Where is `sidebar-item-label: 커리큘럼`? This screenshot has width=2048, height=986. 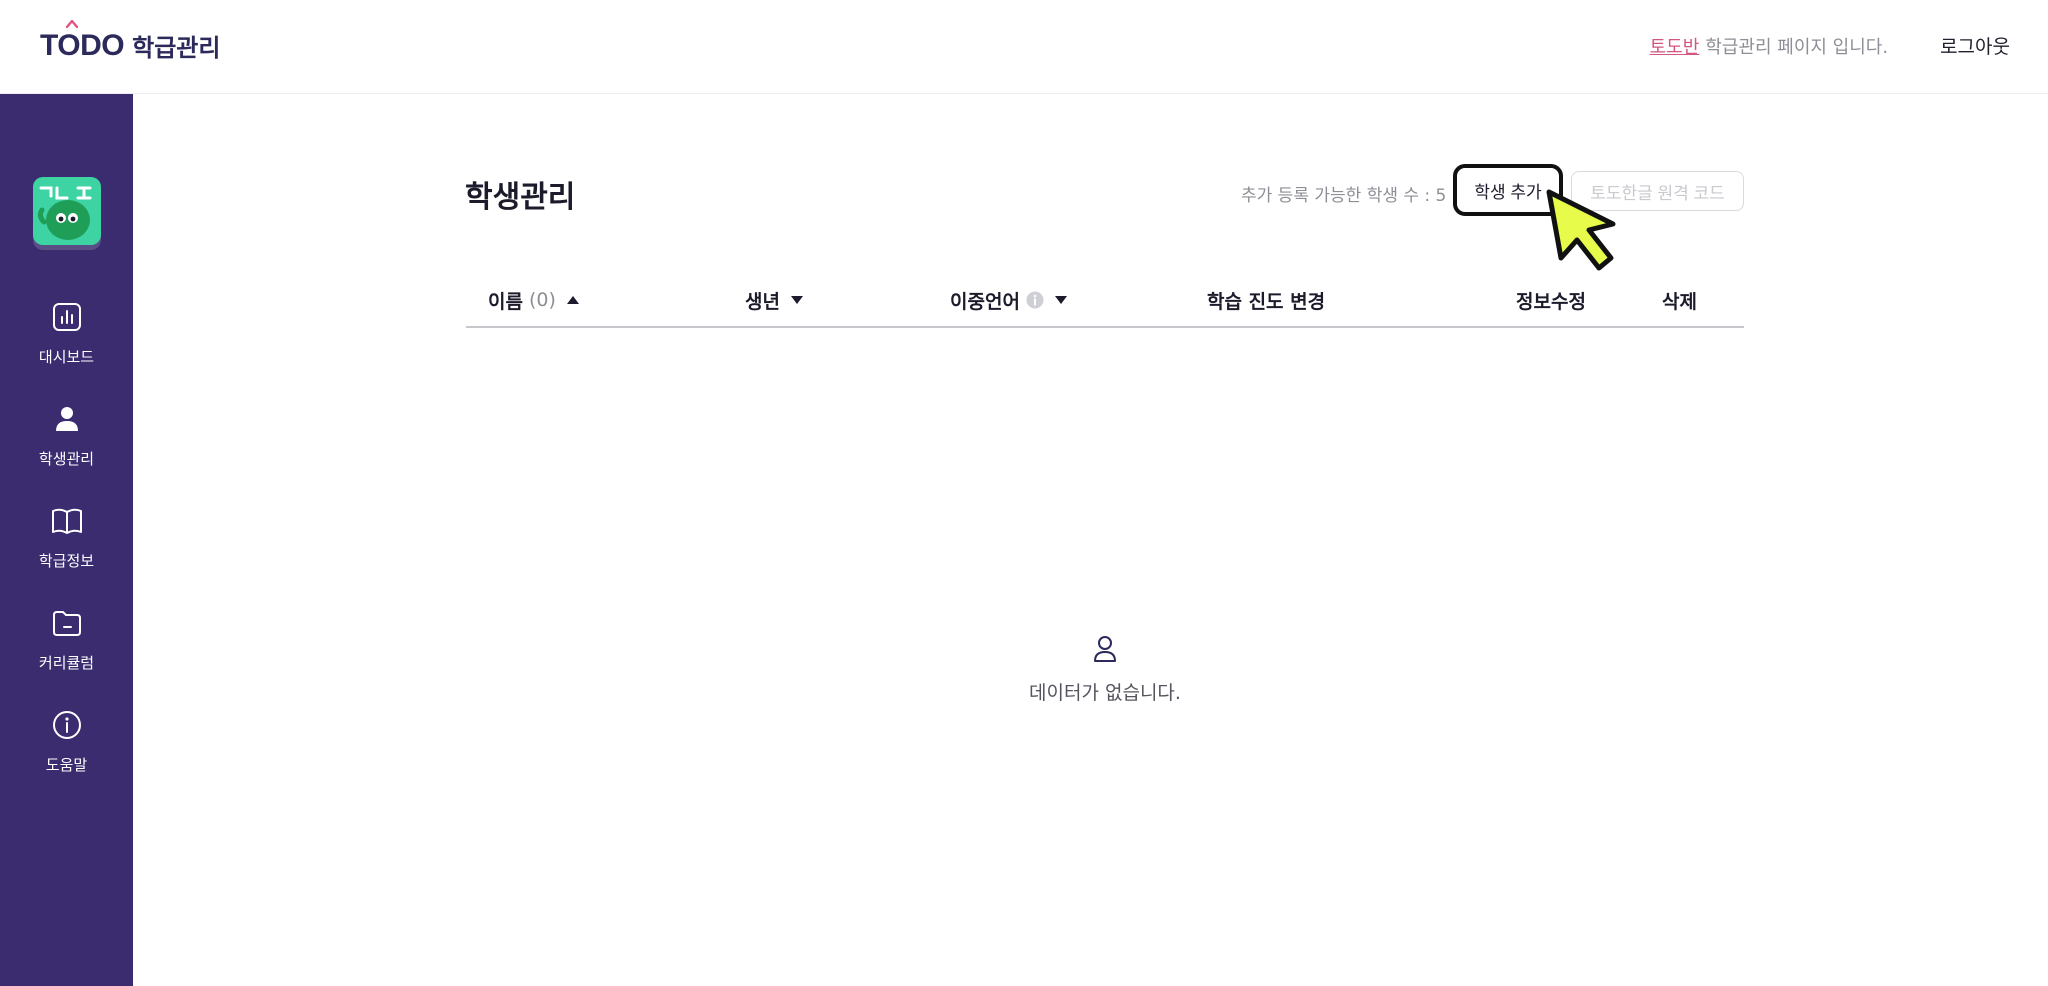 sidebar-item-label: 커리큘럼 is located at coordinates (66, 663).